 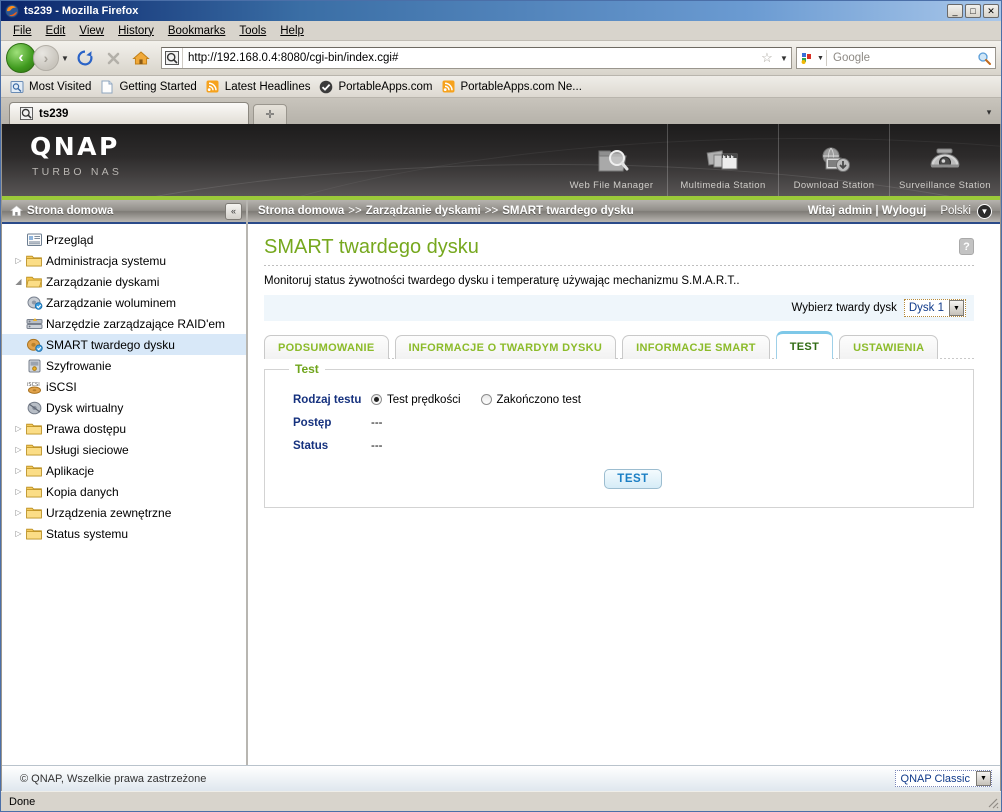 What do you see at coordinates (60, 86) in the screenshot?
I see `bookmark-label: Most Visited` at bounding box center [60, 86].